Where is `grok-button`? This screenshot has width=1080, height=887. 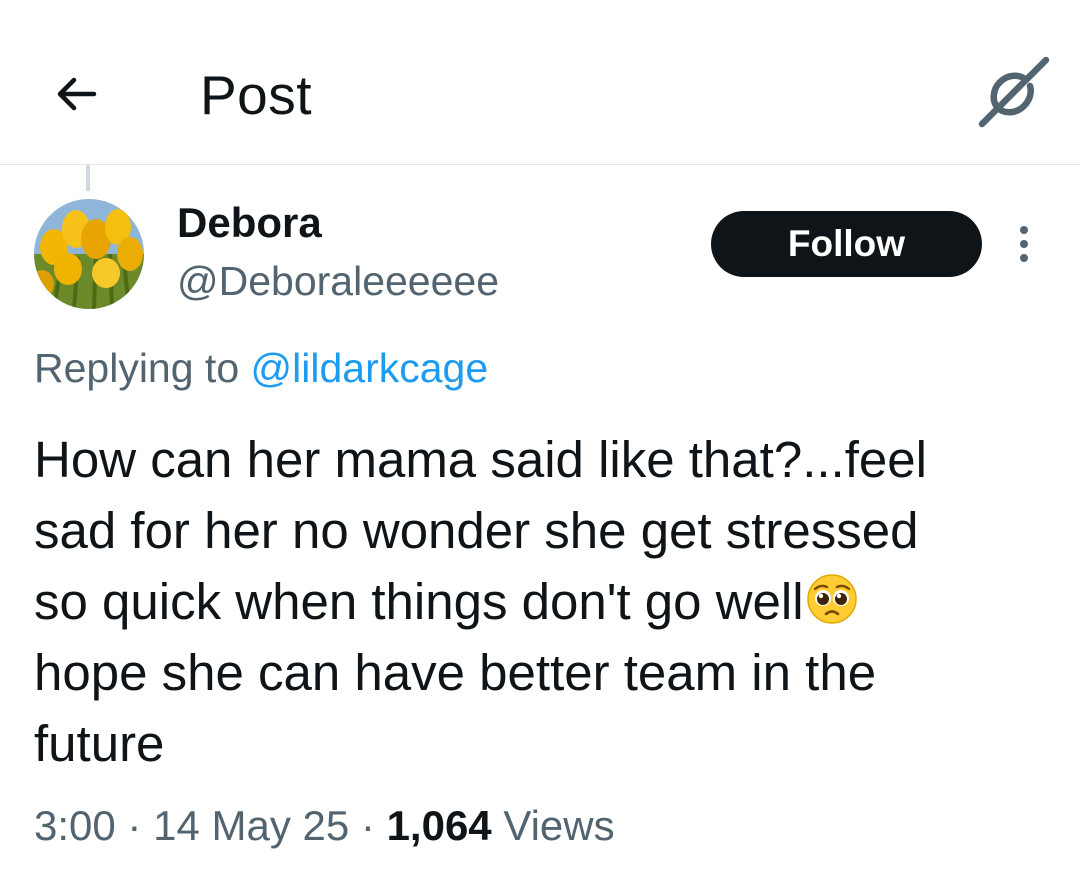
grok-button is located at coordinates (1014, 92).